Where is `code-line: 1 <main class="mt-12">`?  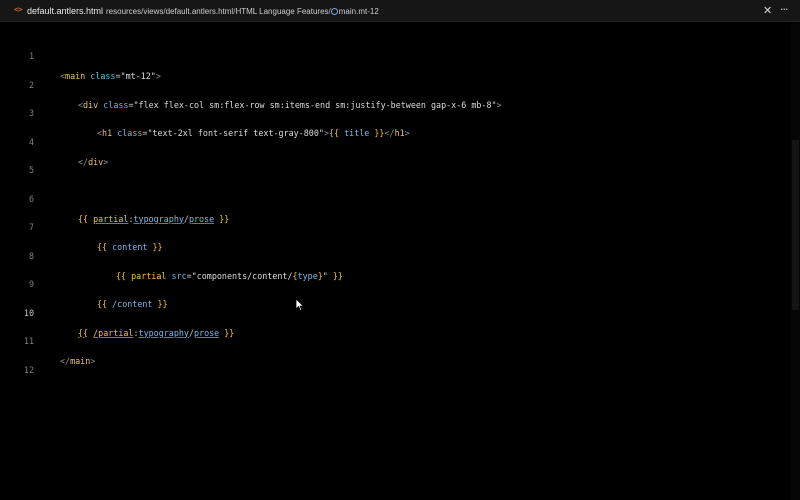 code-line: 1 <main class="mt-12"> is located at coordinates (395, 53).